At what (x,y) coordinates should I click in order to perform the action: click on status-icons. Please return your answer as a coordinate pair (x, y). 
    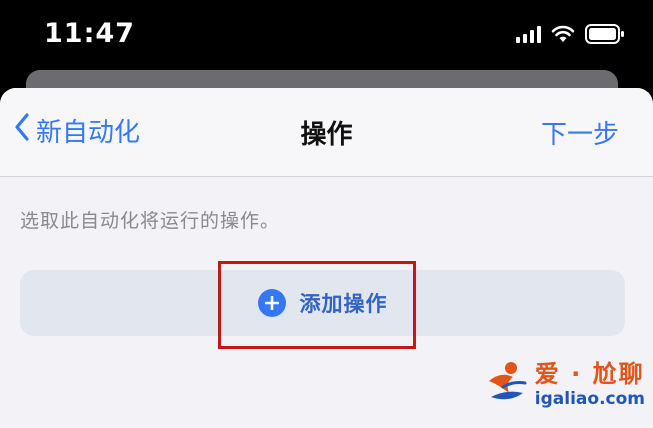
    Looking at the image, I should click on (570, 34).